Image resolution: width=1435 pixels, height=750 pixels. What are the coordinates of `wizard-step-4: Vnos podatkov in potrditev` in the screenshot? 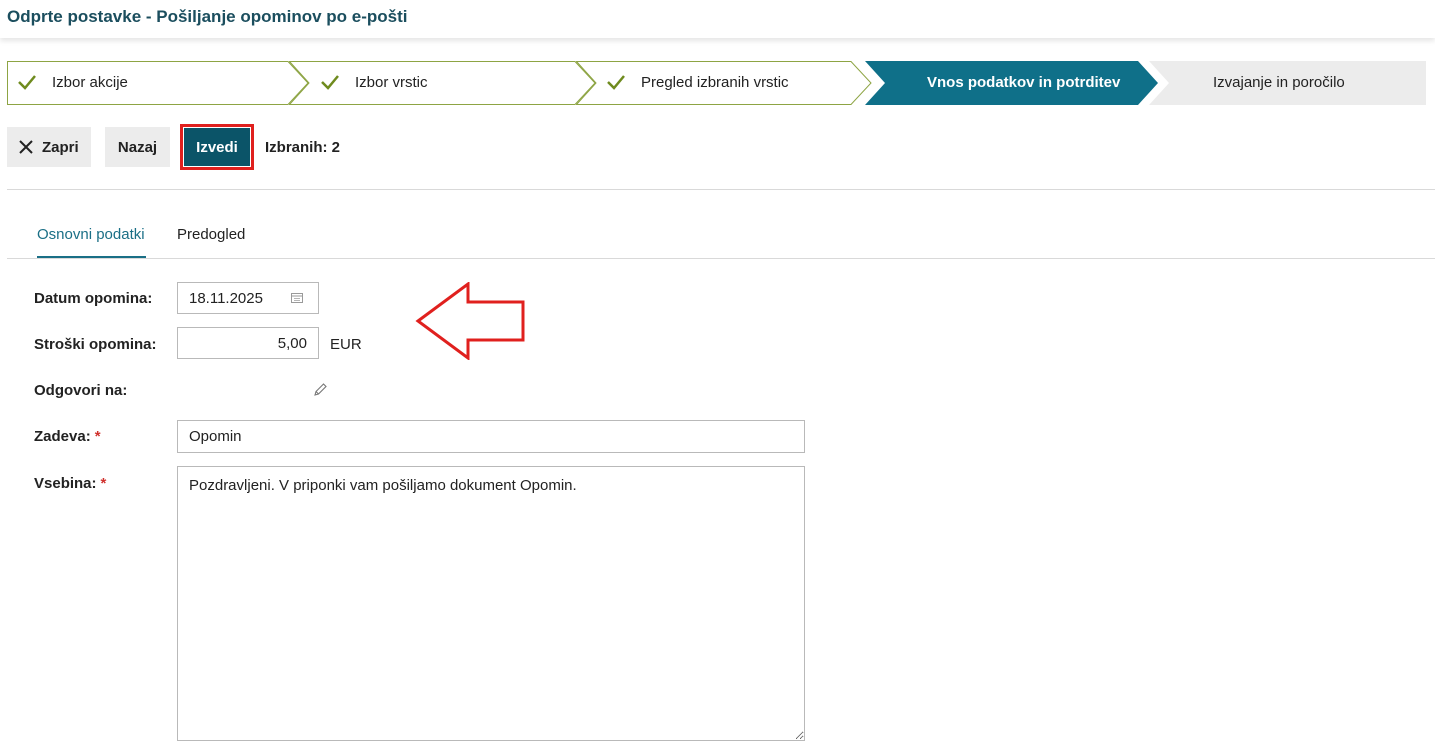 It's located at (1012, 83).